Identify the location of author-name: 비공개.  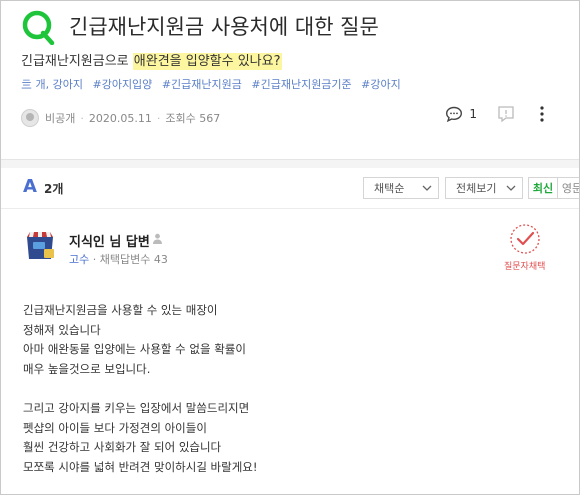
(60, 118).